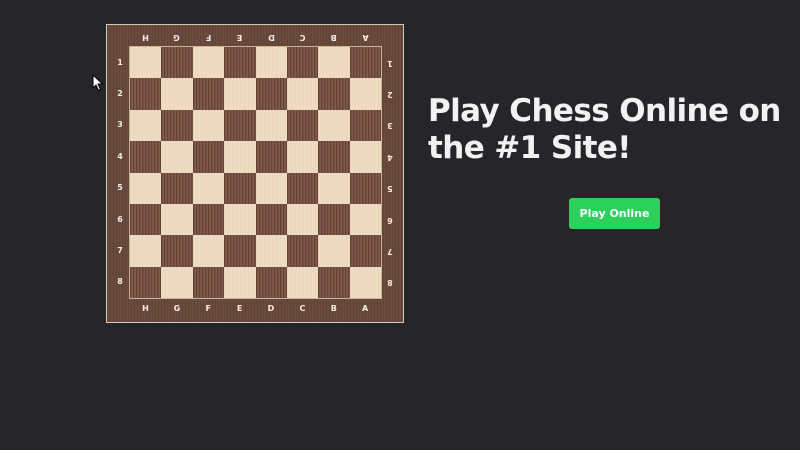  I want to click on rank-label-left: 5, so click(120, 188).